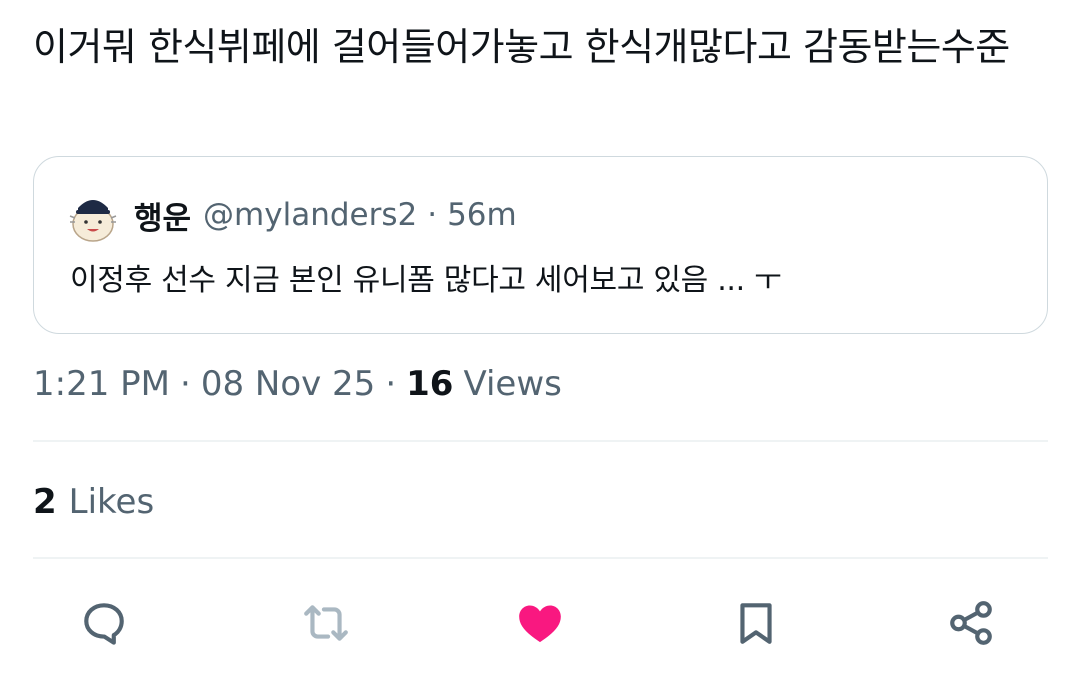  I want to click on tweet-text: 이거뭐 한식뷔페에 걸어들어가놓고 한식개많다고 감동받는수준, so click(521, 47).